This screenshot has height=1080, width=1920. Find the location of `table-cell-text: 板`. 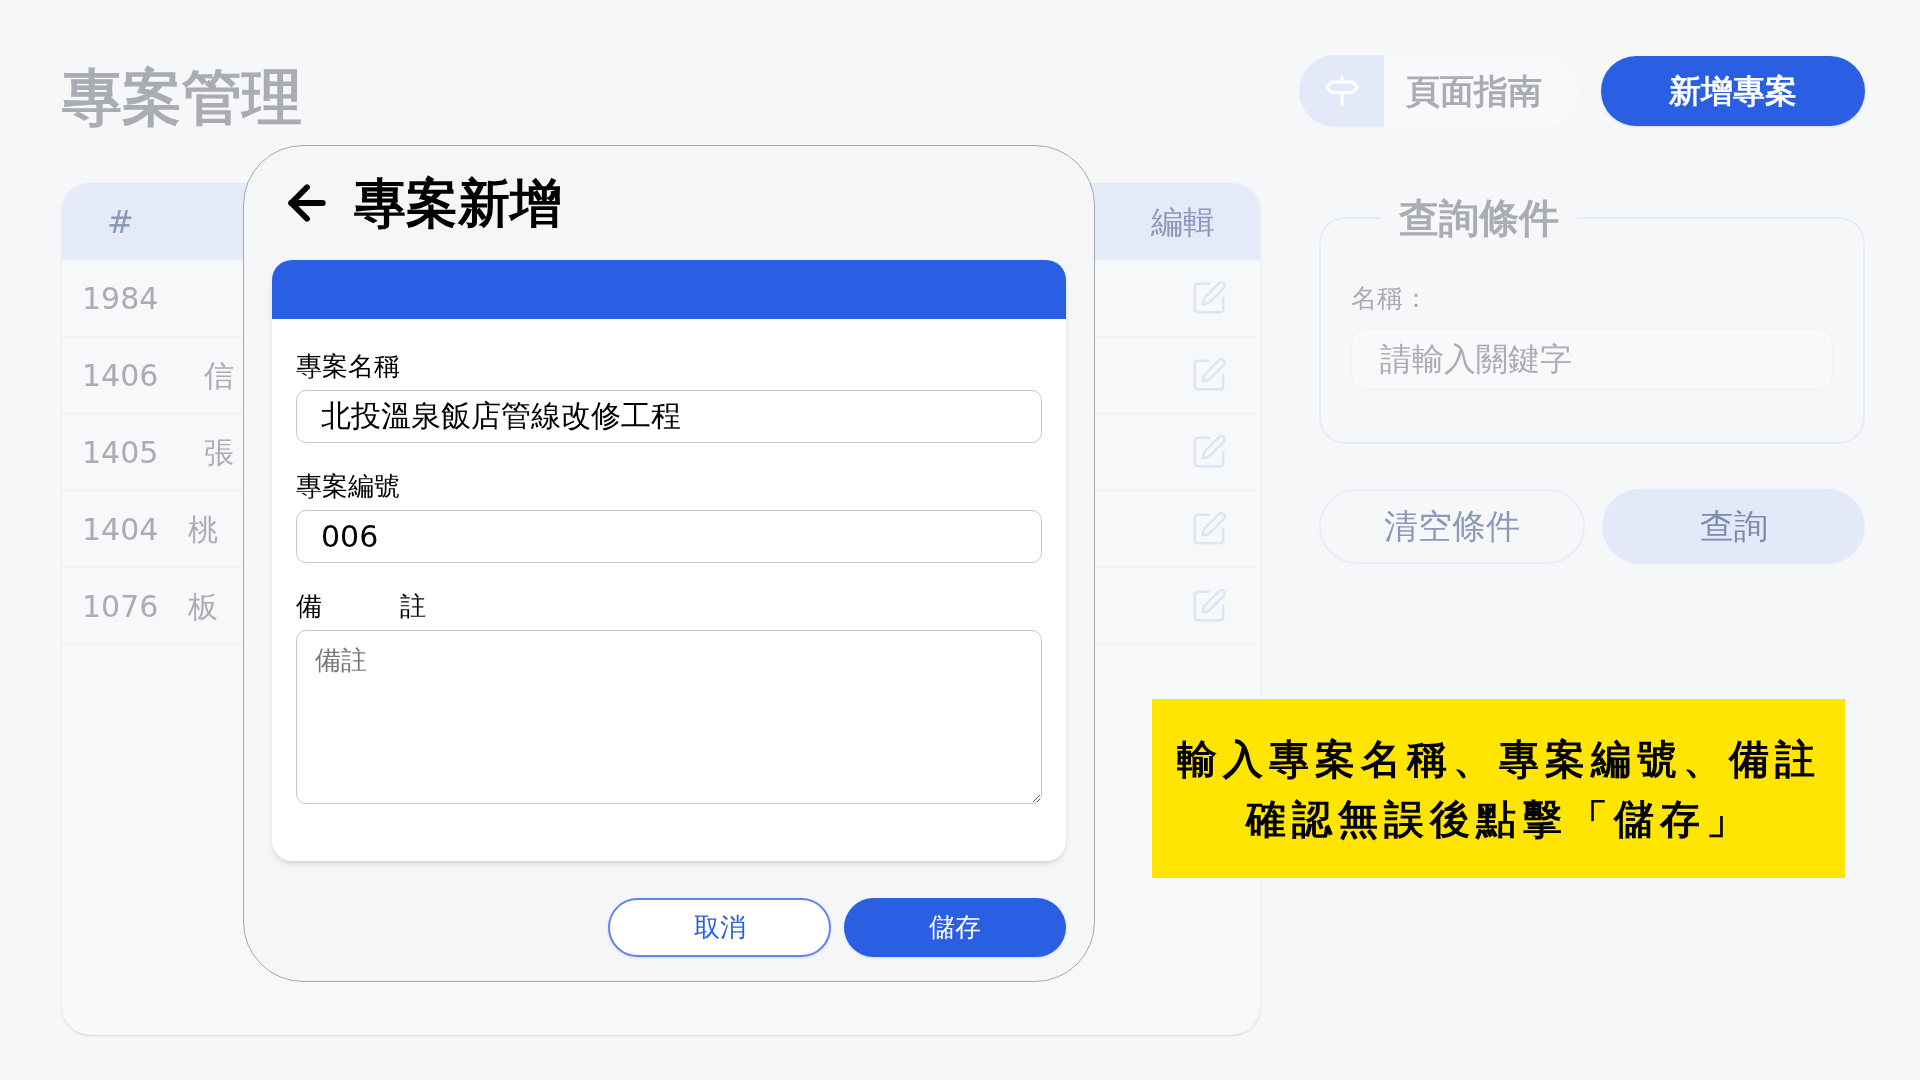

table-cell-text: 板 is located at coordinates (203, 606).